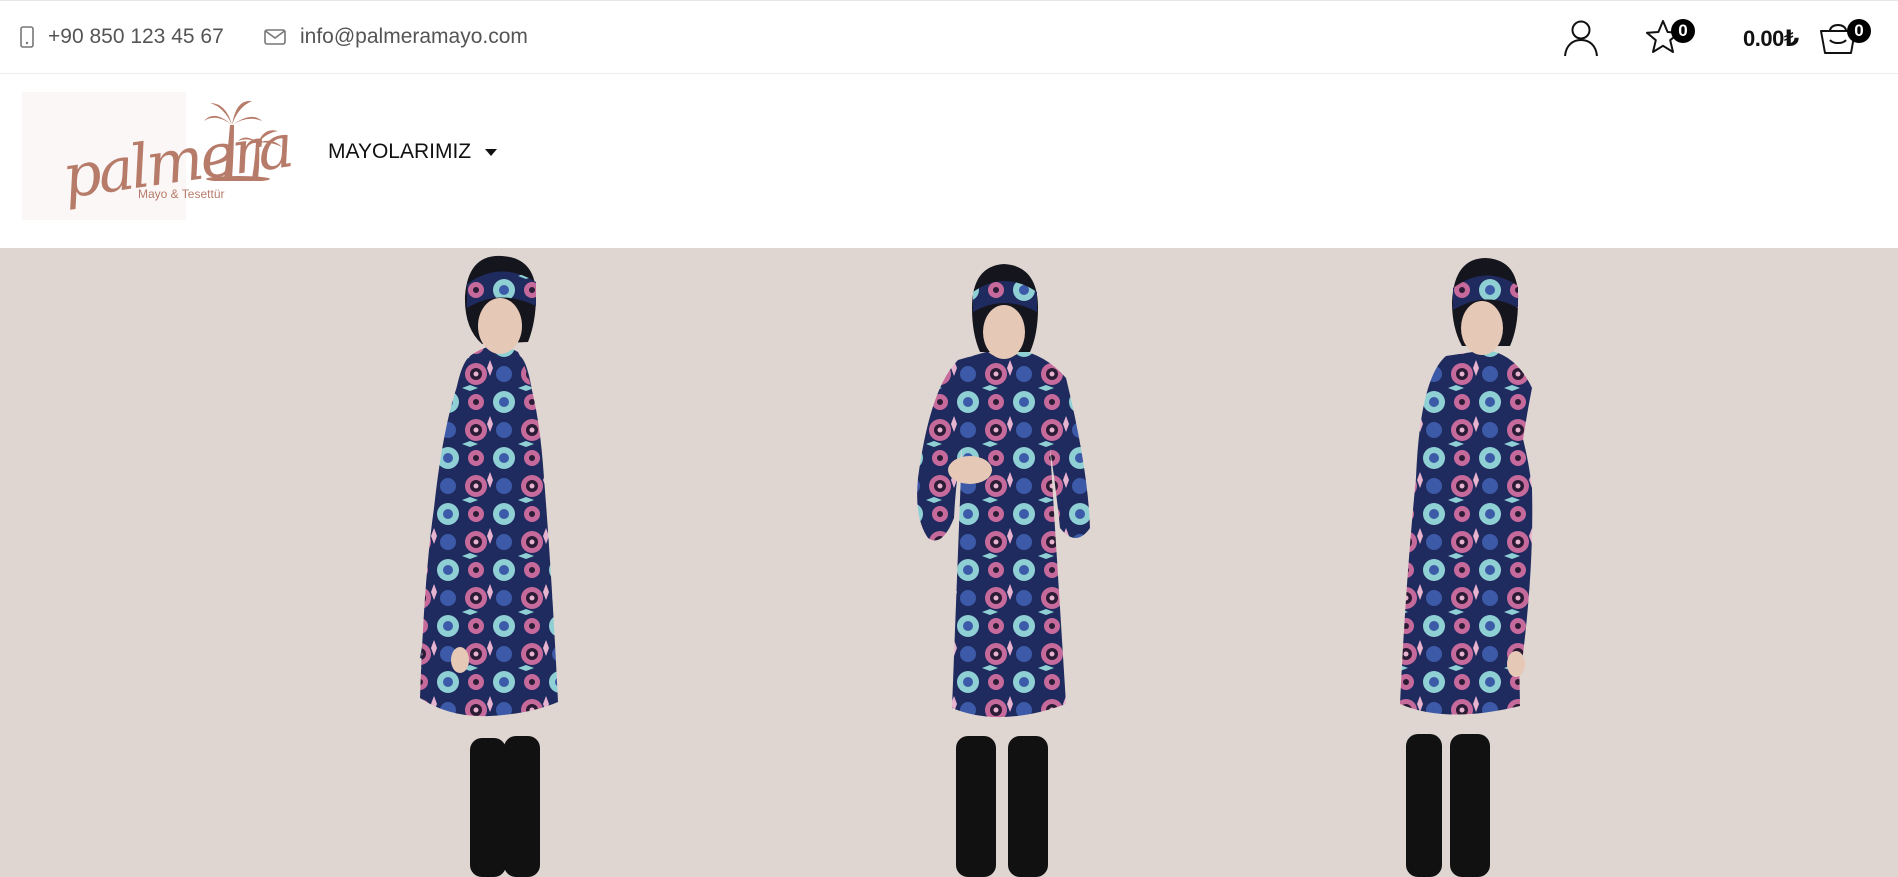 This screenshot has height=877, width=1898. Describe the element at coordinates (1466, 567) in the screenshot. I see `model-figure-right` at that location.